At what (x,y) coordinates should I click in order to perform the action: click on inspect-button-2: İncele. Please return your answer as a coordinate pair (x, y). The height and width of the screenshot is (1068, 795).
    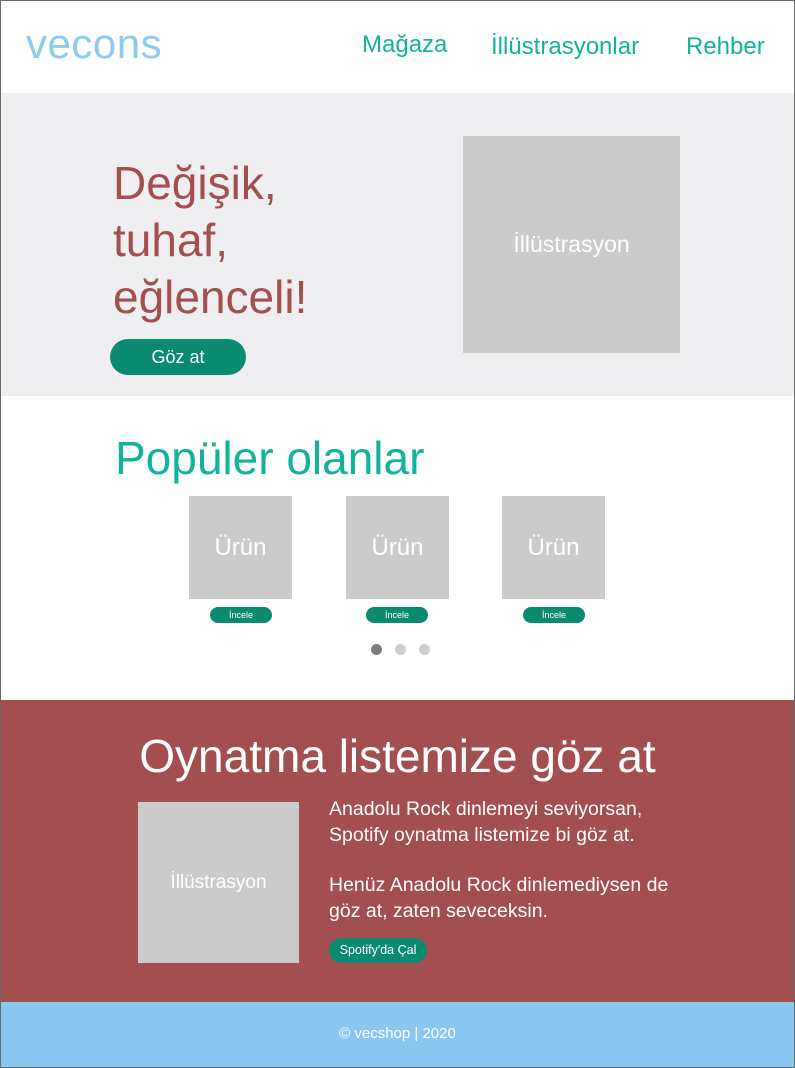
    Looking at the image, I should click on (397, 615).